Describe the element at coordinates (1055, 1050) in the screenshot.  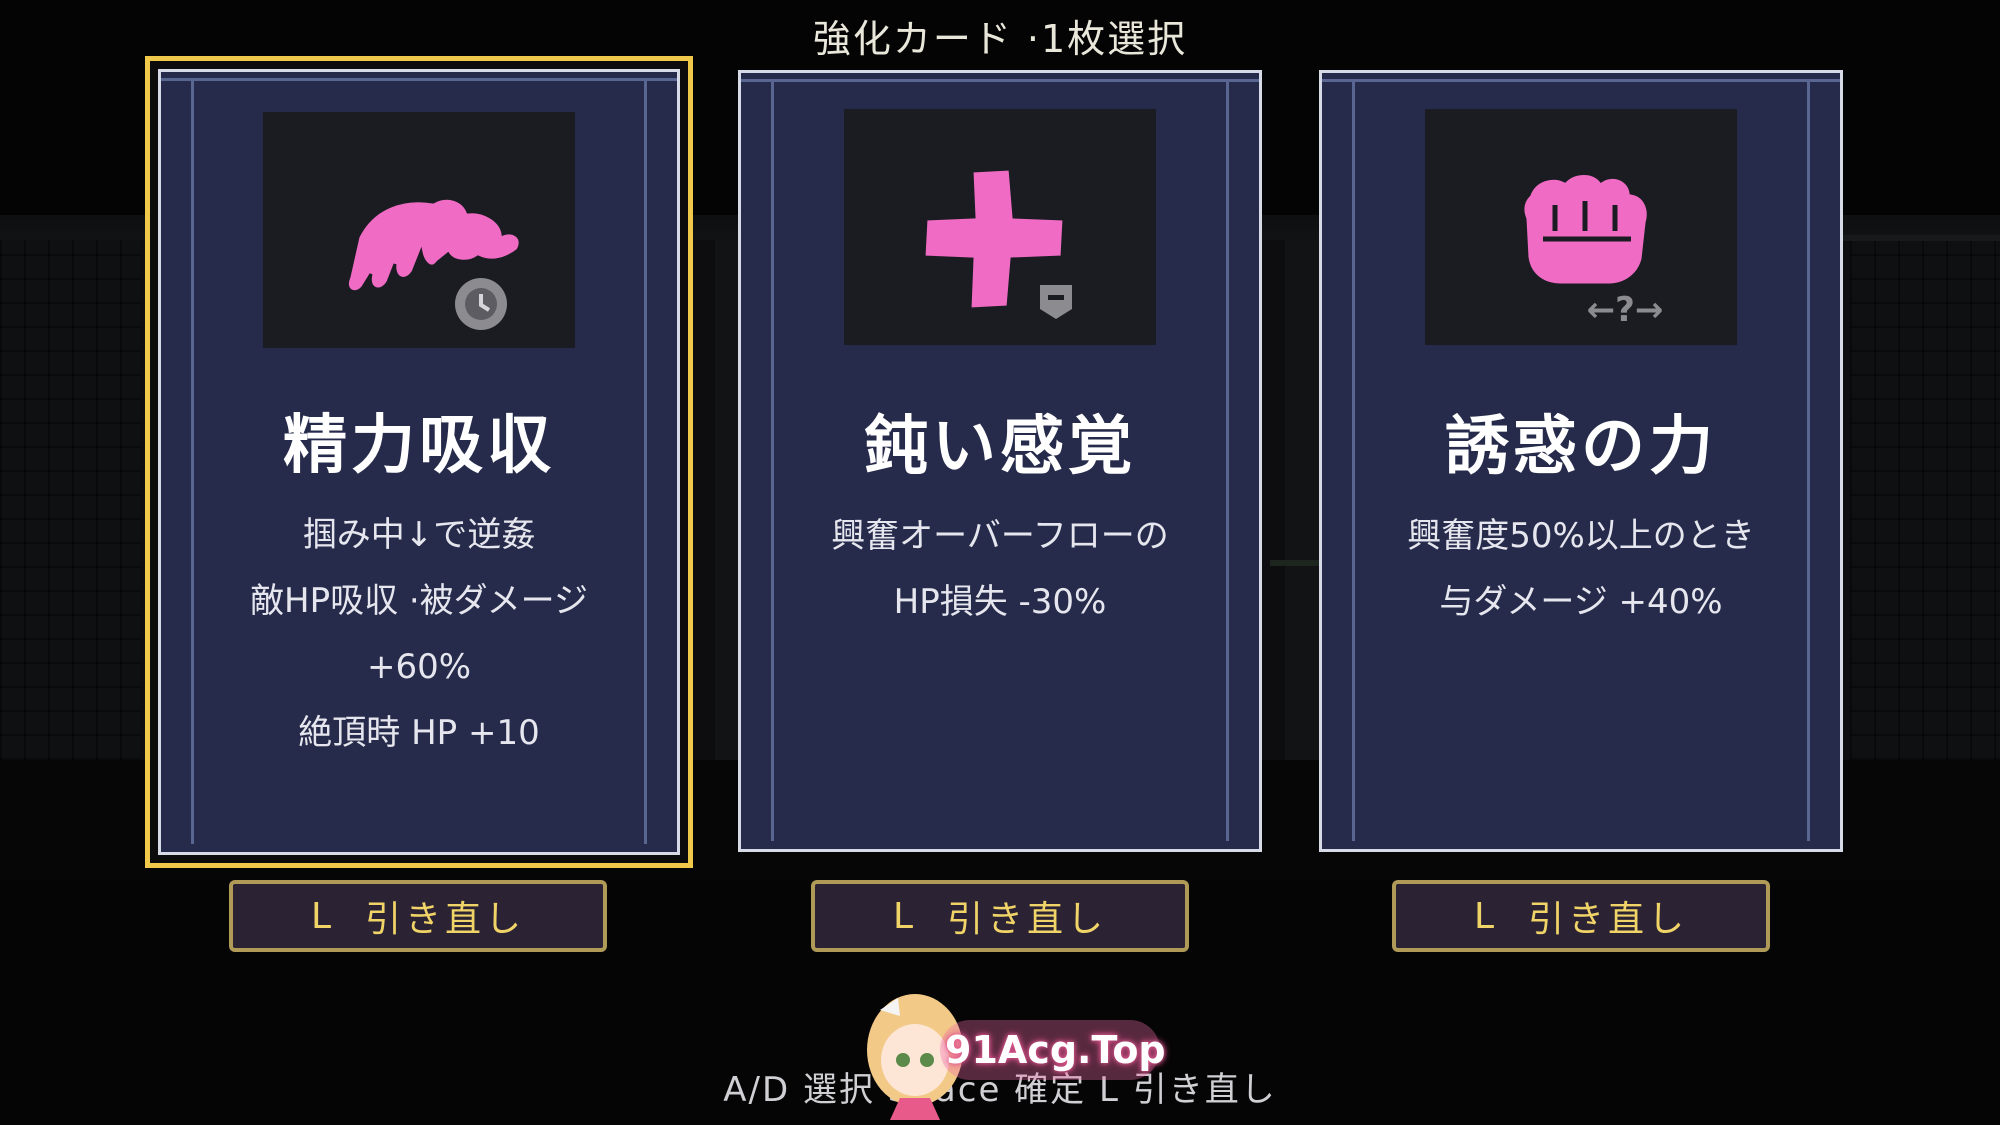
I see `watermark-text: 91Acg.Top` at that location.